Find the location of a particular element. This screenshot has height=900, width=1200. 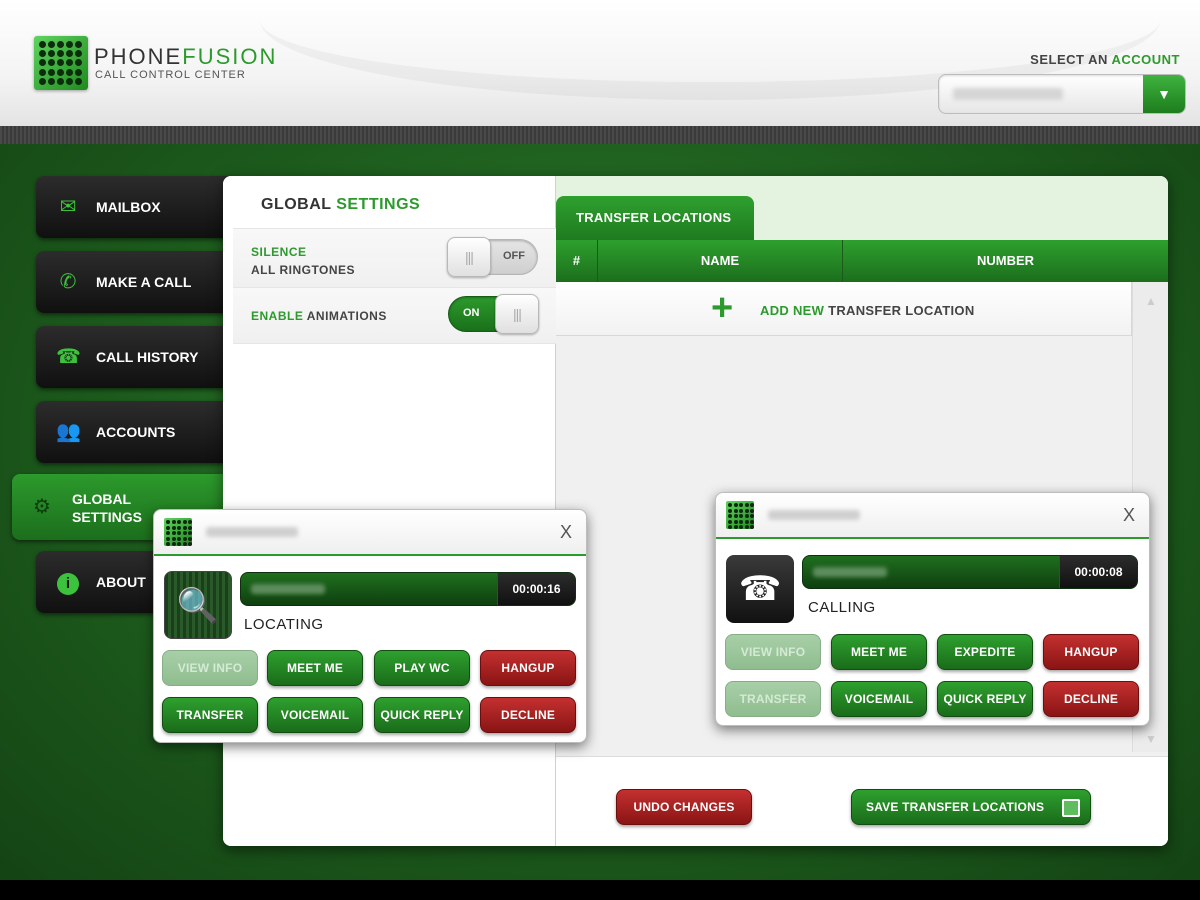

save-button-label: SAVE TRANSFER LOCATIONS is located at coordinates (955, 807).